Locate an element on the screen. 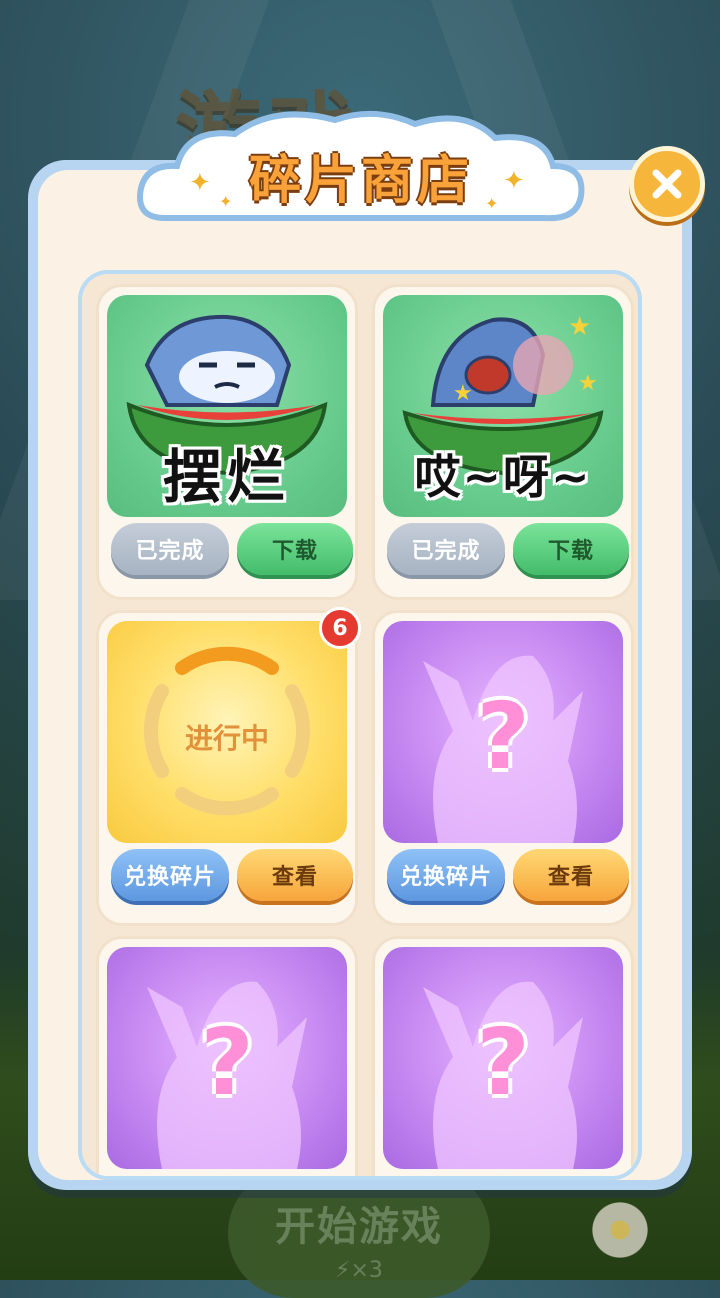 This screenshot has height=1298, width=720. sticker-card-bailan: 摆烂 已完成 下载 is located at coordinates (227, 442).